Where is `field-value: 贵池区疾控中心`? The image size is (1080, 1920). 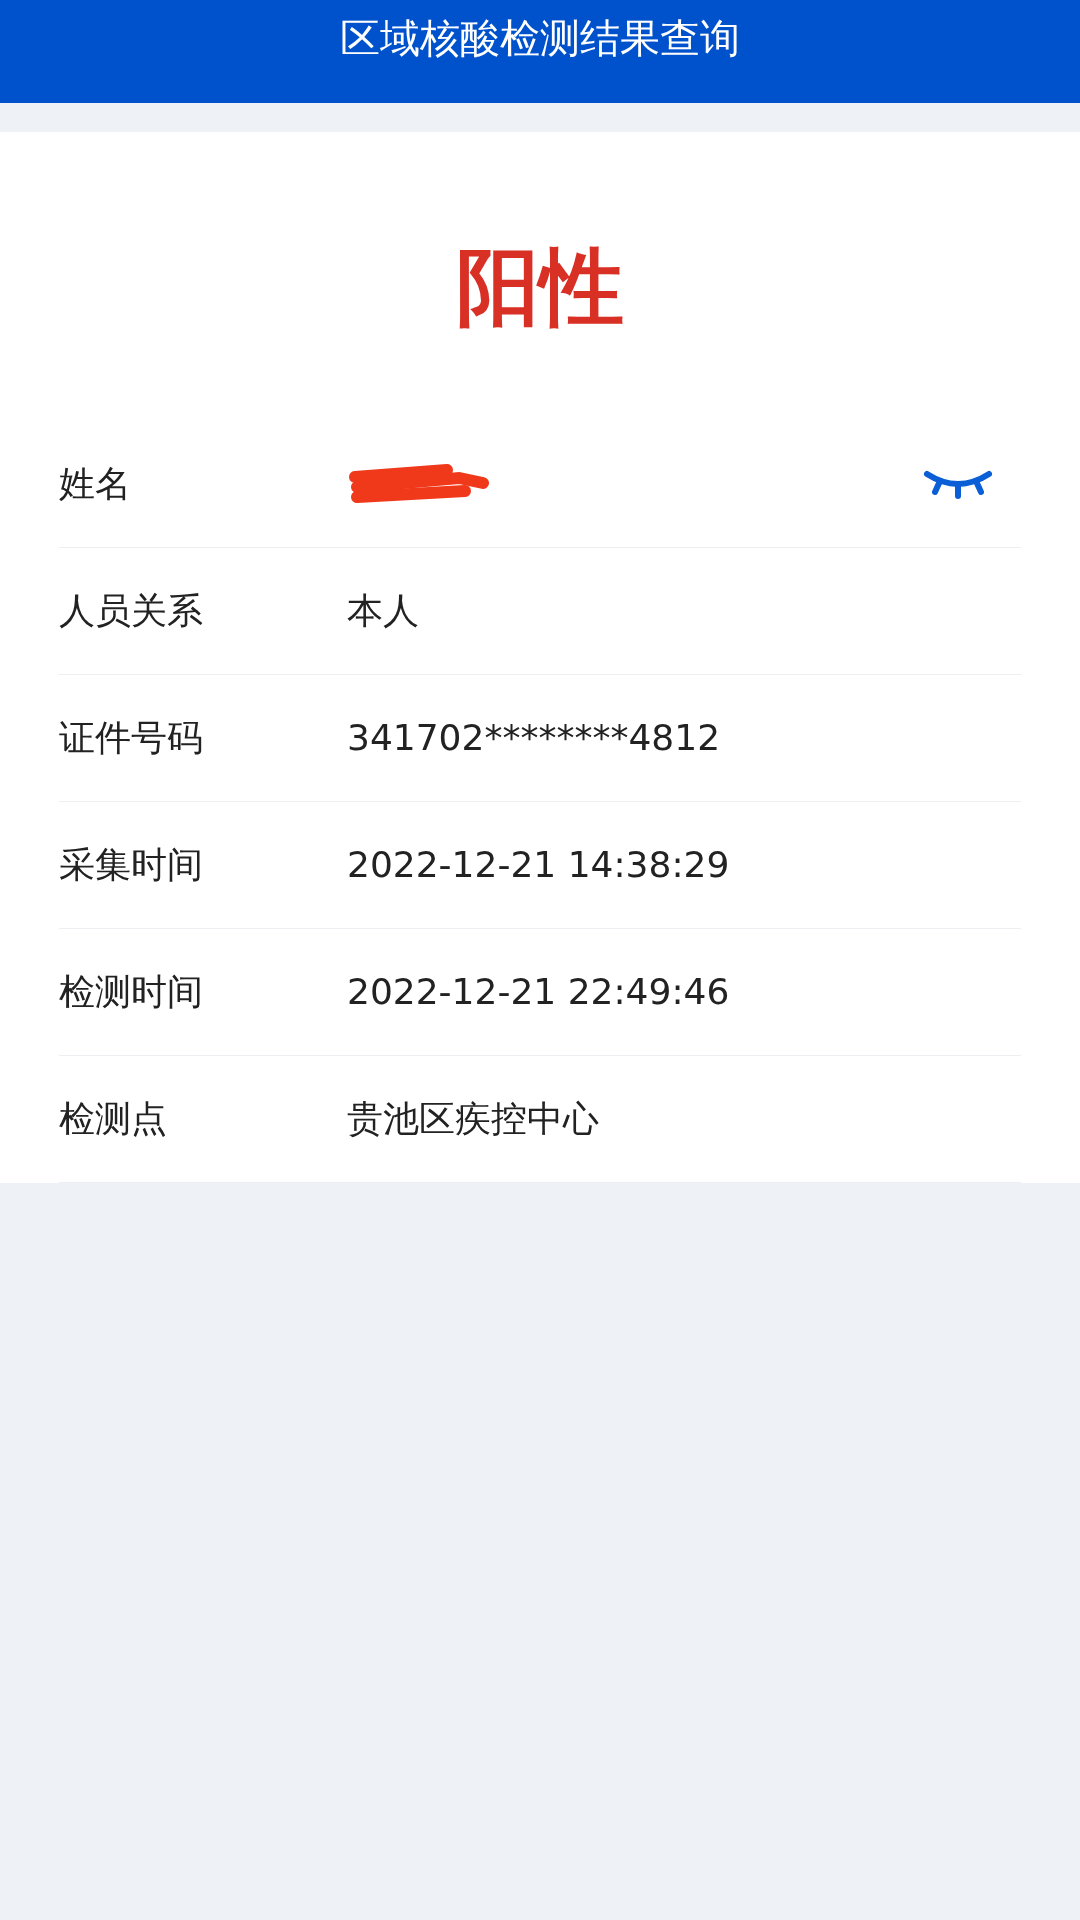 field-value: 贵池区疾控中心 is located at coordinates (473, 1119).